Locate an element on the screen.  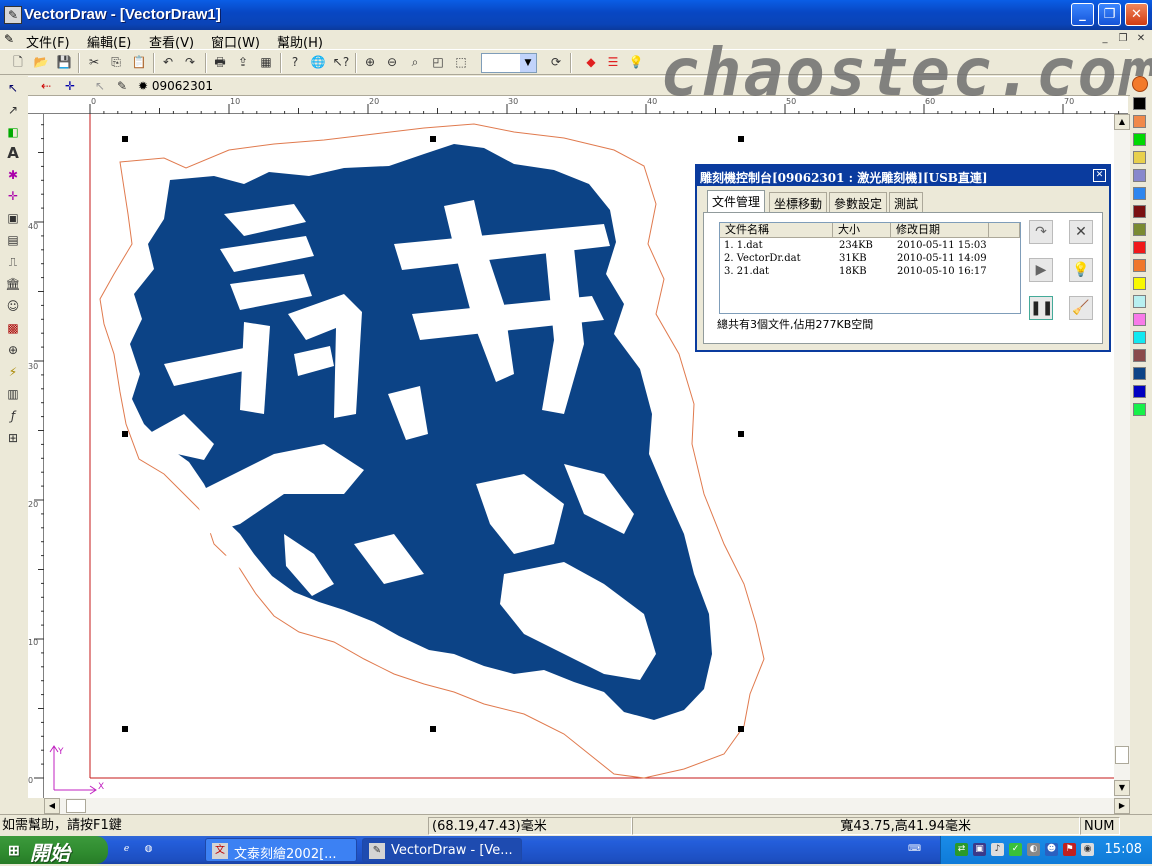
zoom-page-icon: ◰ is located at coordinates (438, 62).